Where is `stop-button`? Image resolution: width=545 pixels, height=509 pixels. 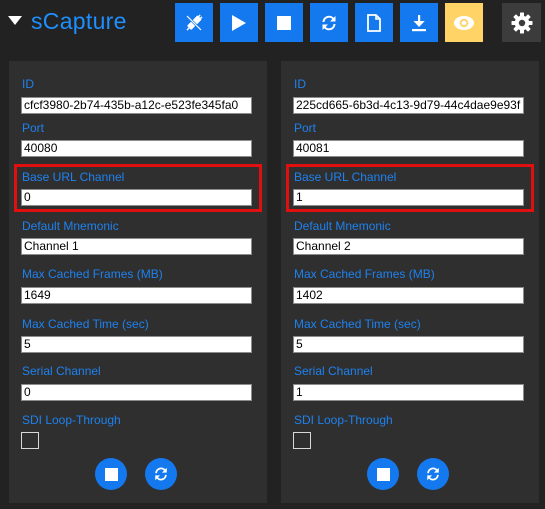
stop-button is located at coordinates (284, 22).